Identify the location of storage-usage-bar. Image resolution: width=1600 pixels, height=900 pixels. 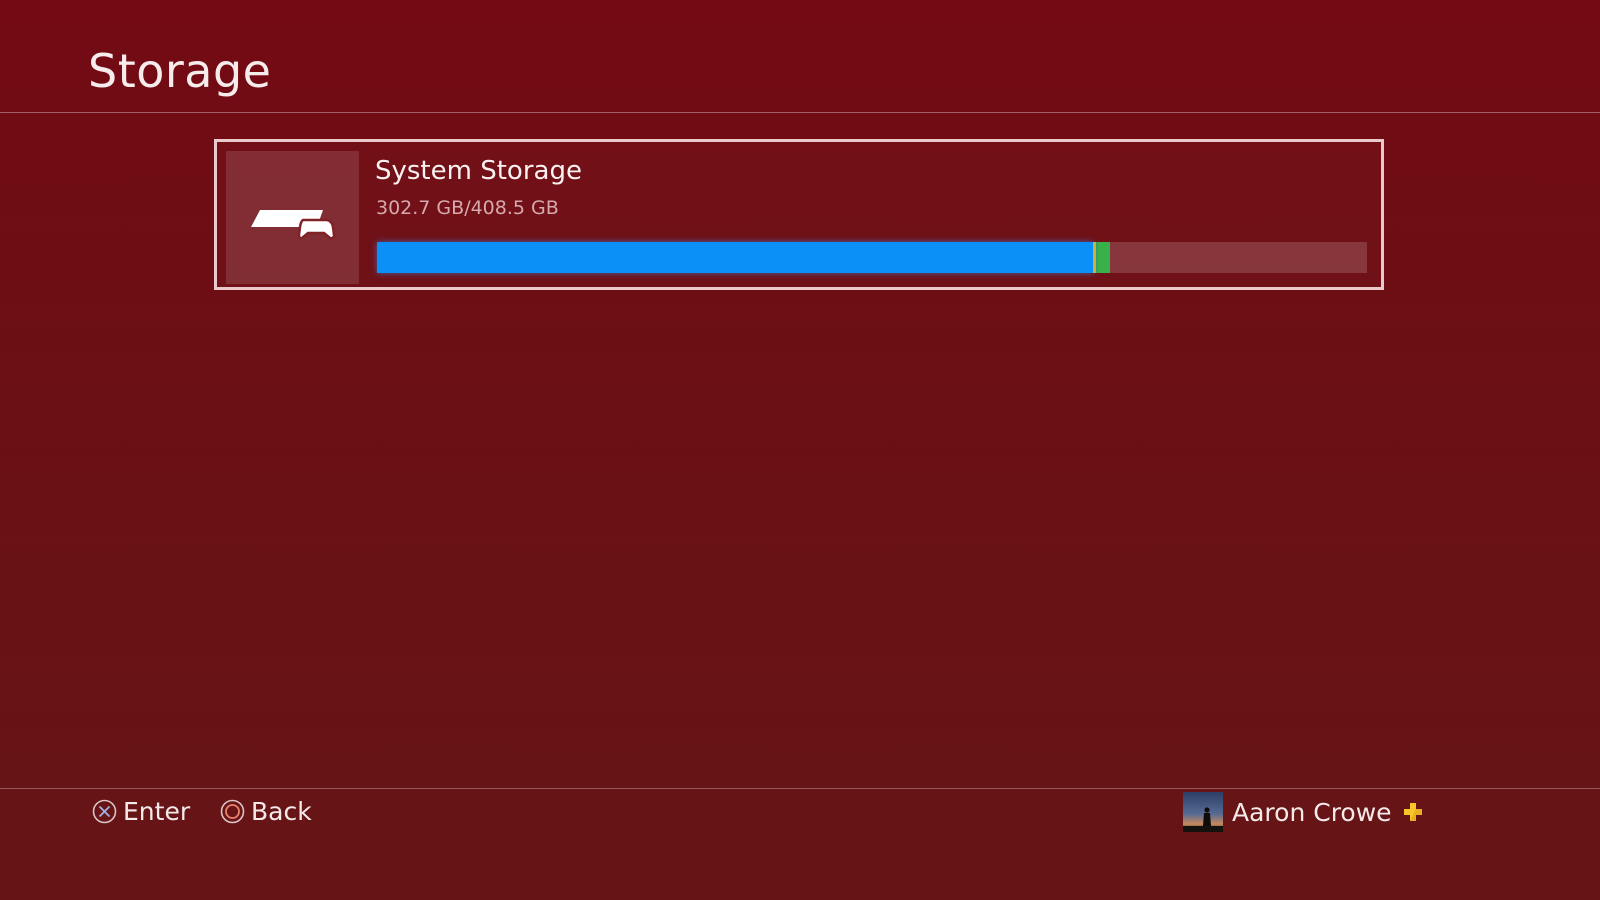
(872, 257).